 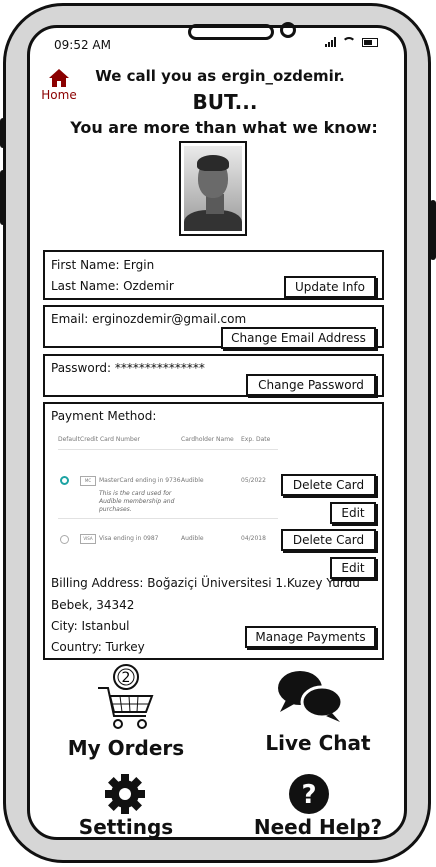 I want to click on help-nav-button: ?, so click(x=309, y=794).